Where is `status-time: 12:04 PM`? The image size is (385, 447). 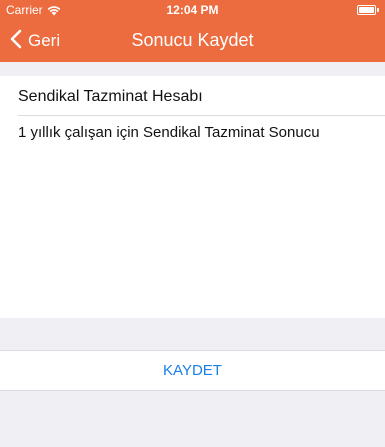
status-time: 12:04 PM is located at coordinates (192, 10).